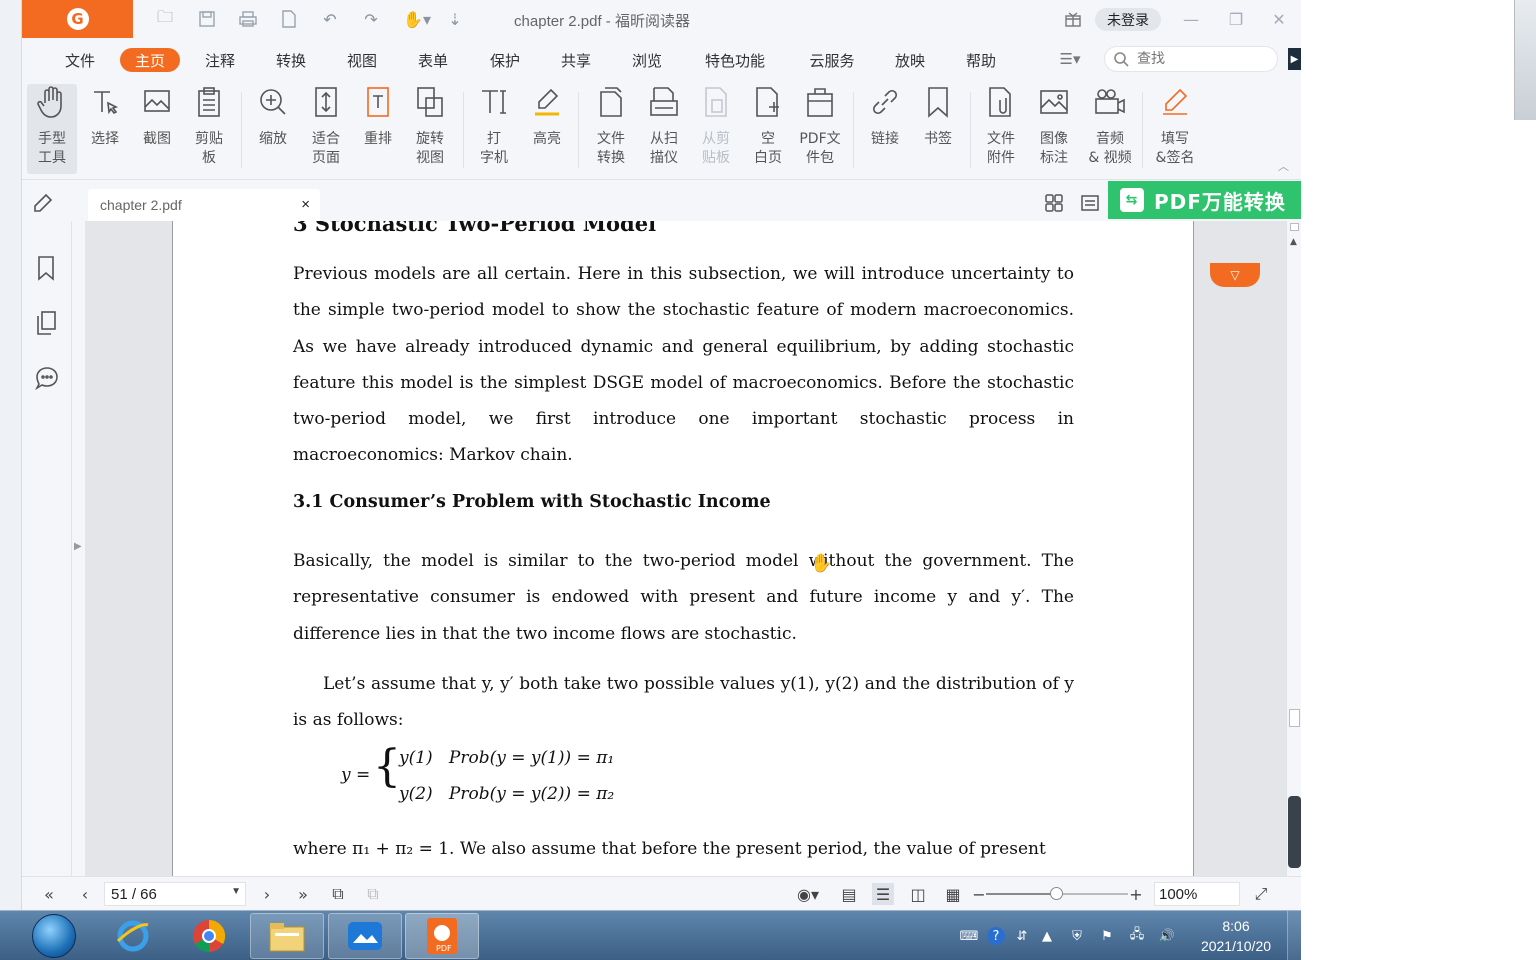 The image size is (1536, 960). I want to click on menu-protect: 保护, so click(505, 60).